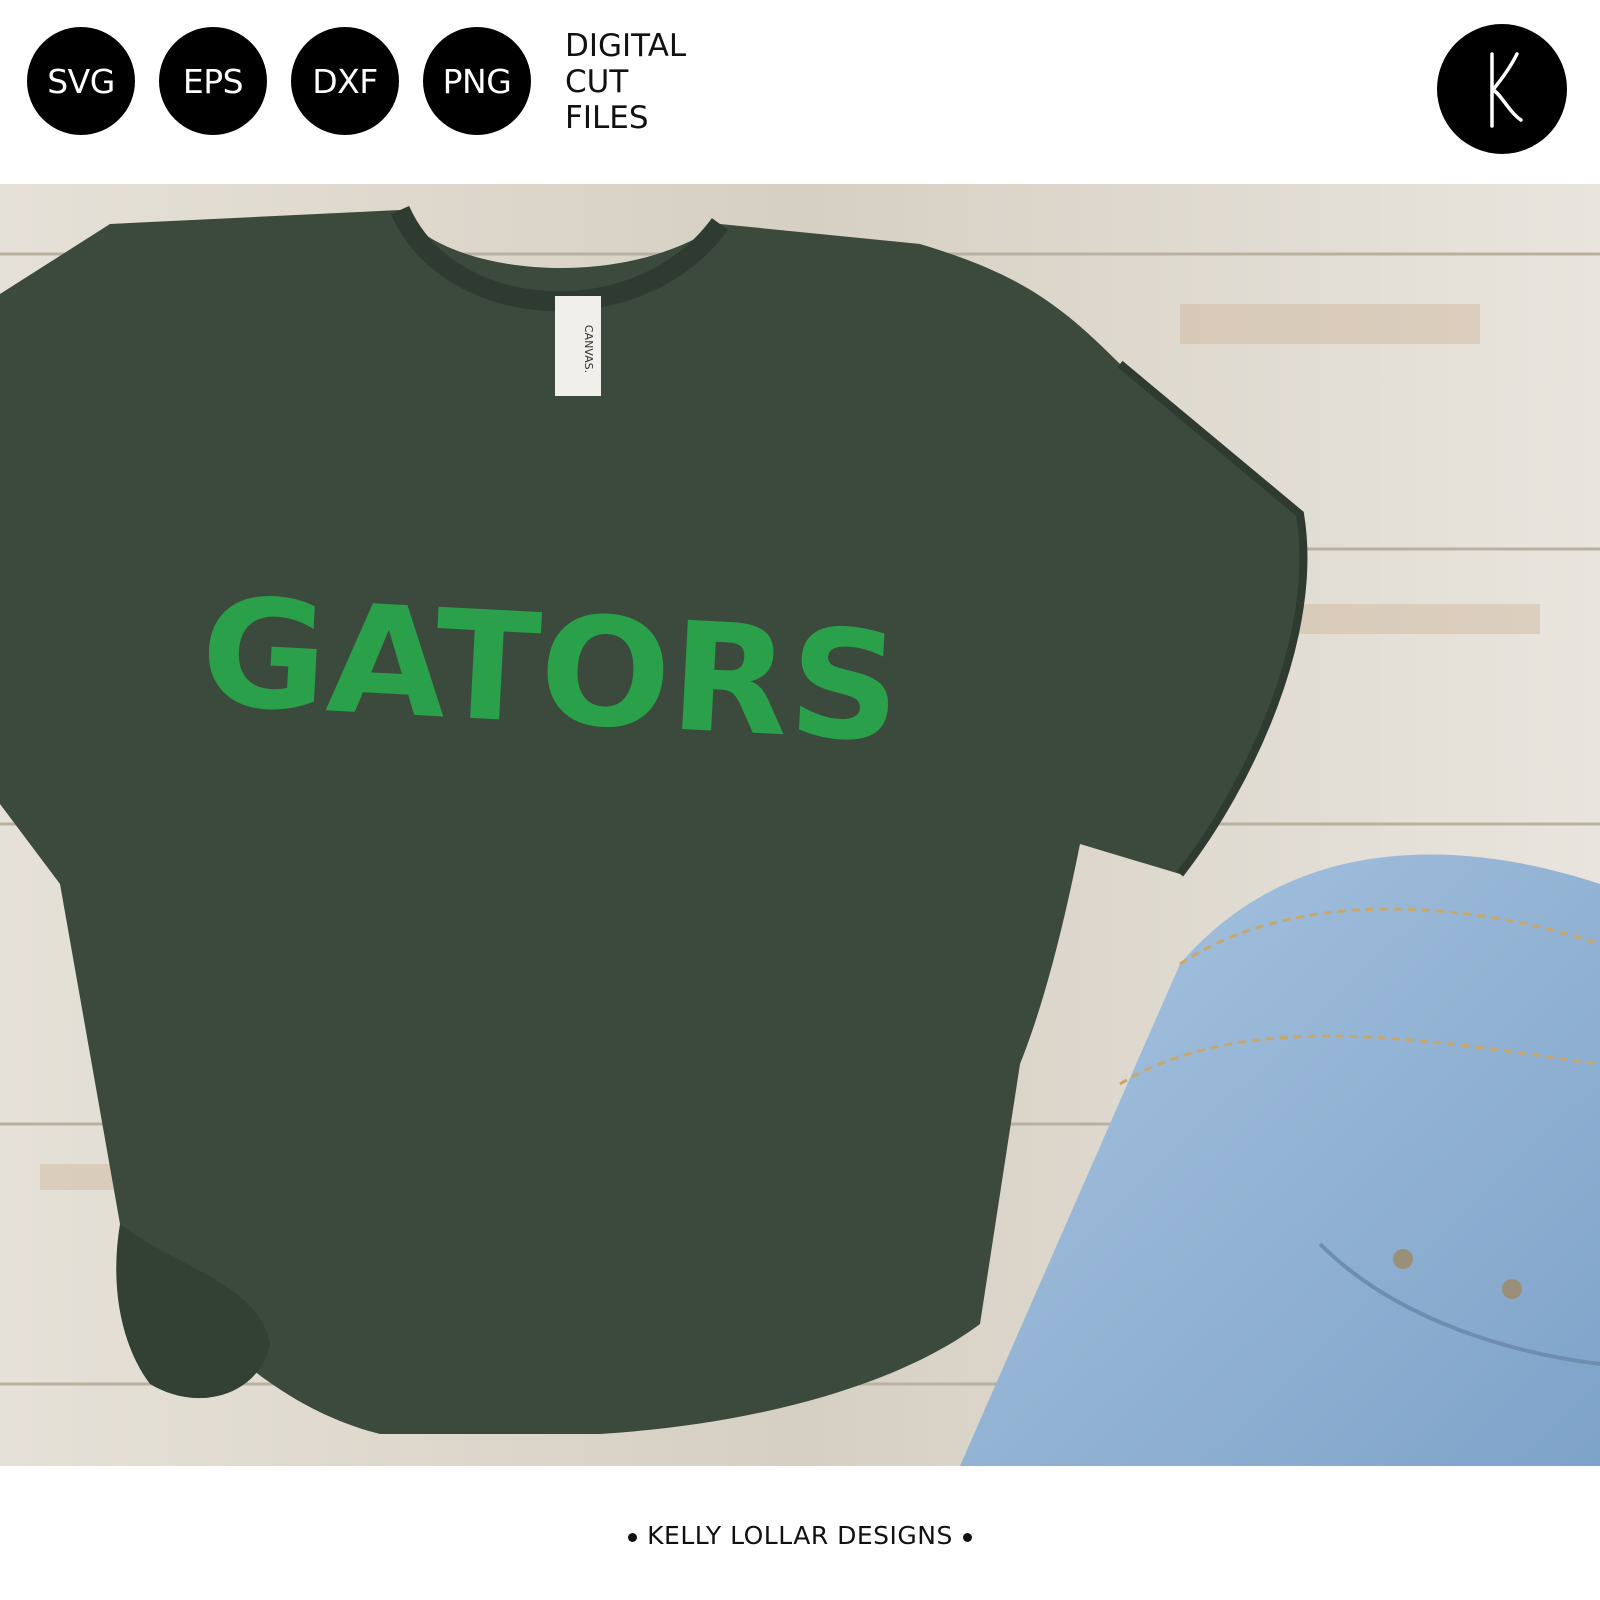  I want to click on print-text: GATORS, so click(551, 671).